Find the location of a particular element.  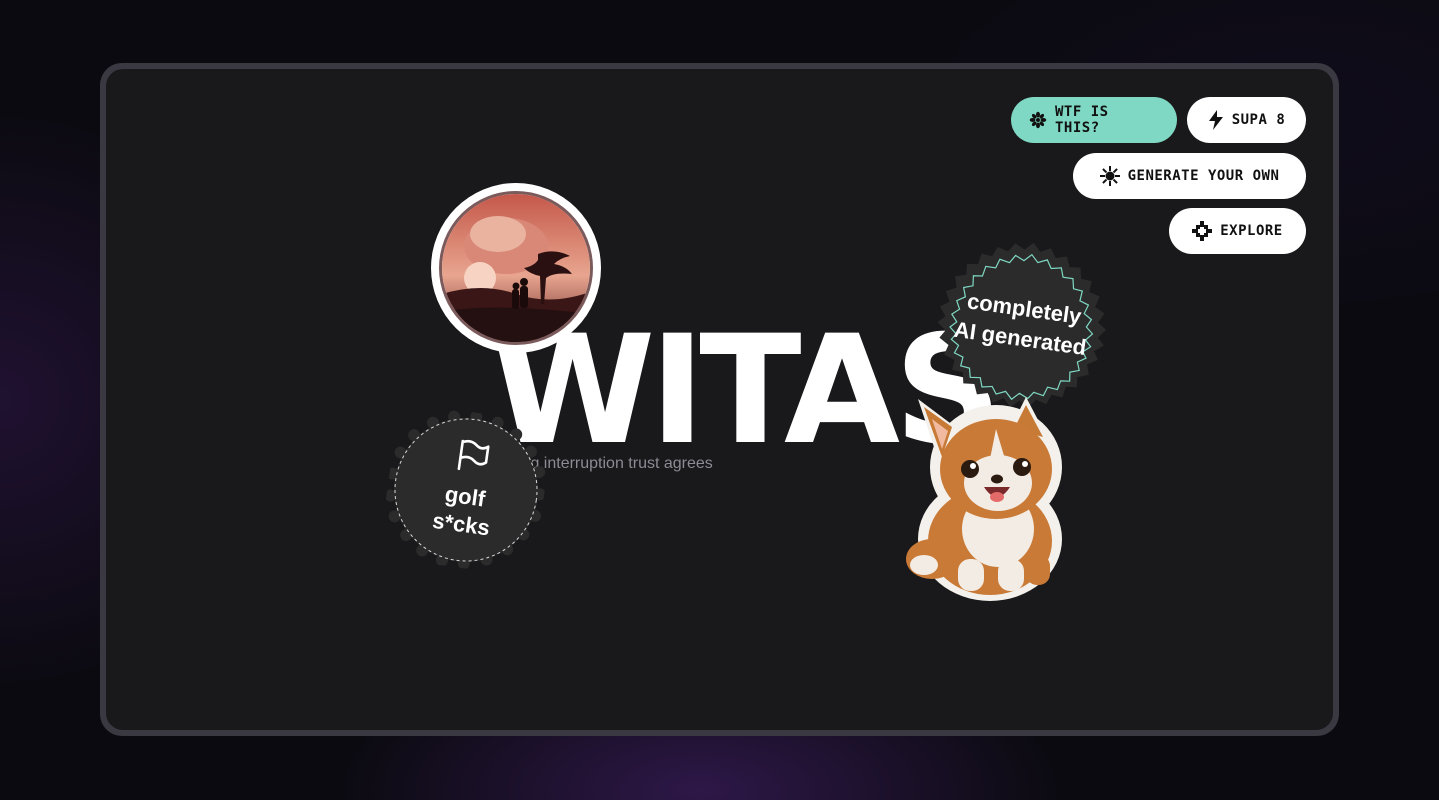

generate-your-own-button: GENERATE YOUR OWN is located at coordinates (1189, 176).